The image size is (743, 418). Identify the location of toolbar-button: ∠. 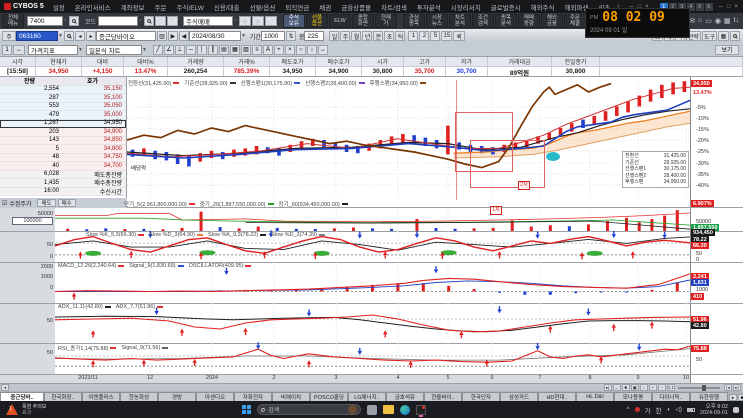
(168, 49).